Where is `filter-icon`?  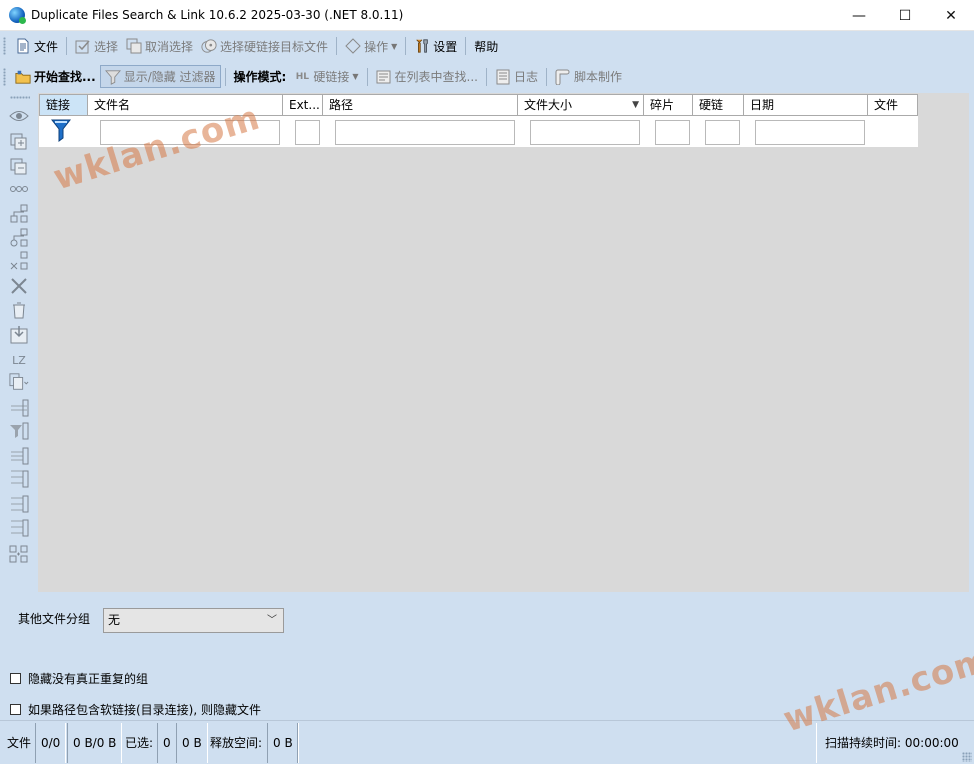 filter-icon is located at coordinates (112, 77).